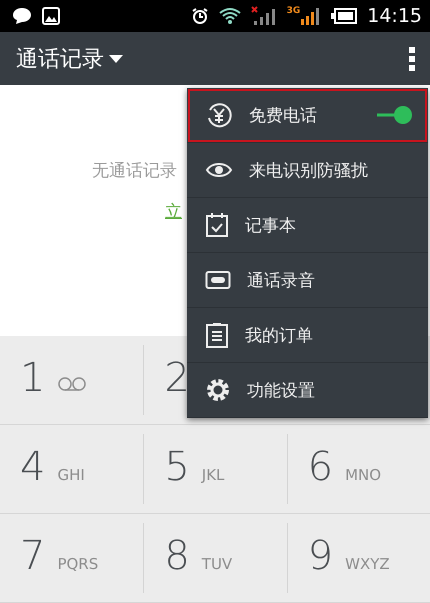 This screenshot has width=430, height=603. What do you see at coordinates (218, 280) in the screenshot?
I see `cassette-icon` at bounding box center [218, 280].